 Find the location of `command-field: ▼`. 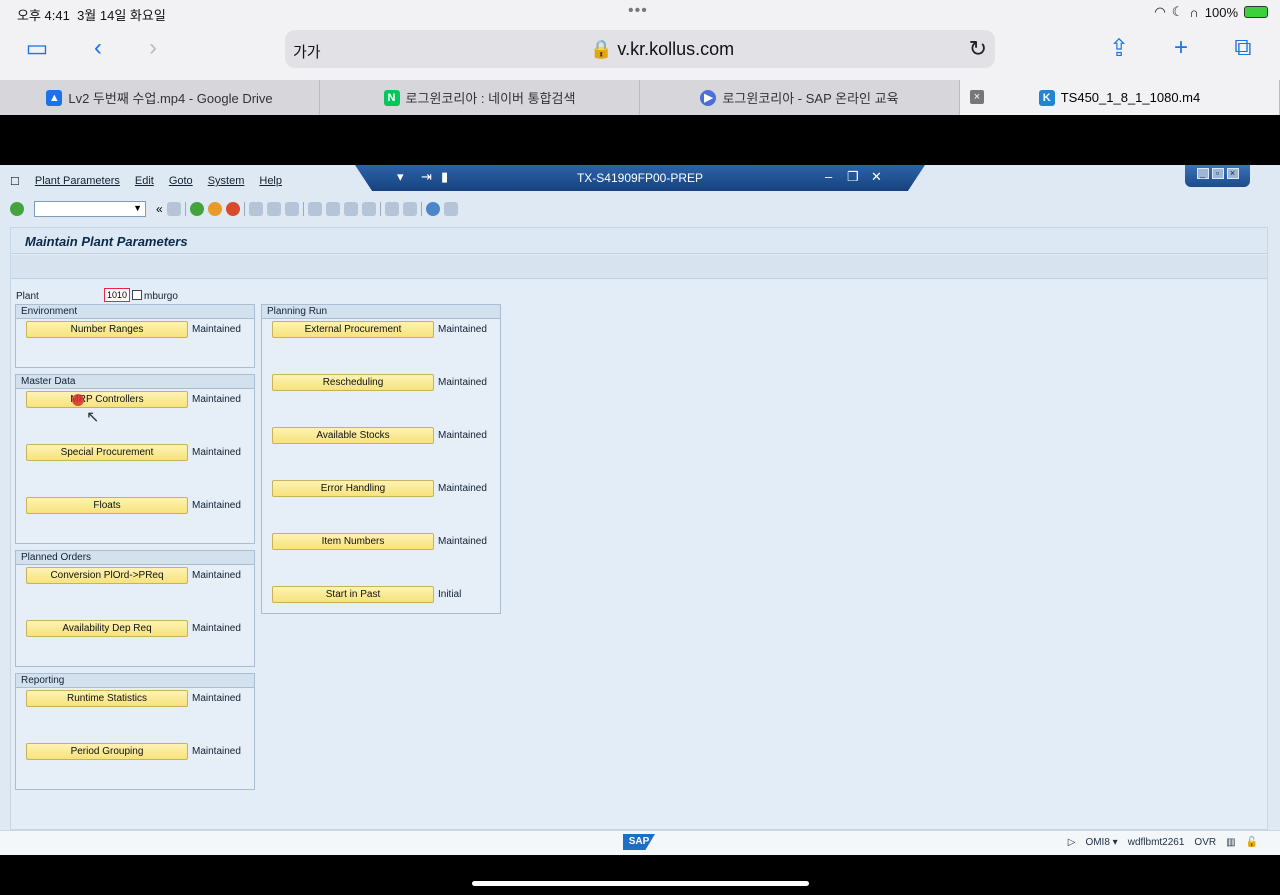

command-field: ▼ is located at coordinates (90, 209).